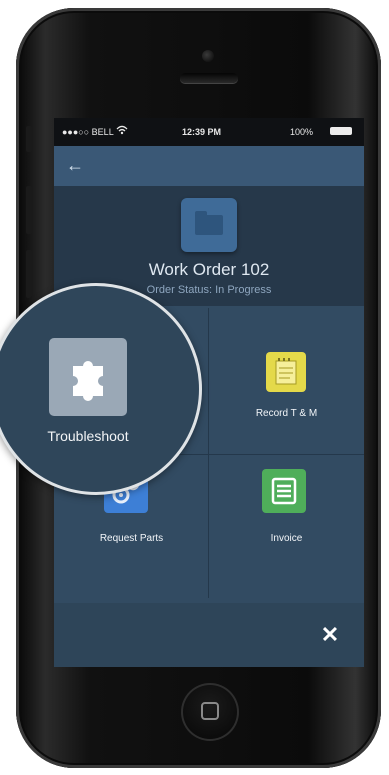  Describe the element at coordinates (29, 210) in the screenshot. I see `volume-up-button` at that location.